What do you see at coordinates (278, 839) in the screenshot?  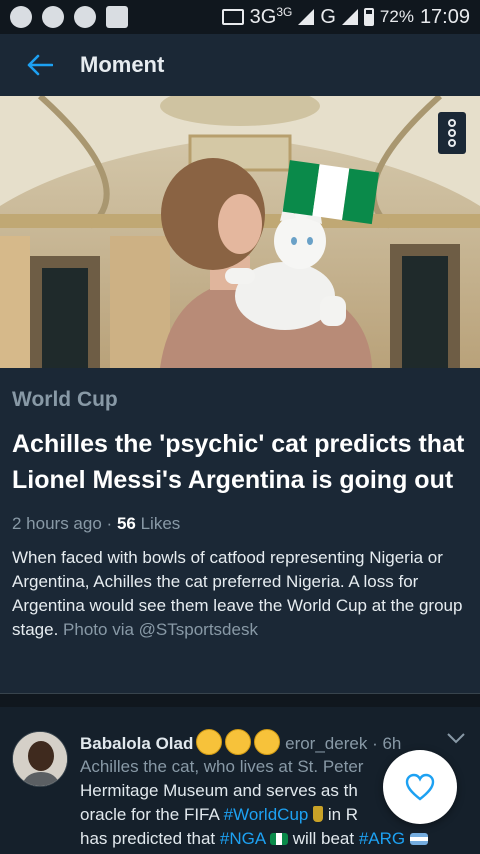 I see `nigeria-flag-icon` at bounding box center [278, 839].